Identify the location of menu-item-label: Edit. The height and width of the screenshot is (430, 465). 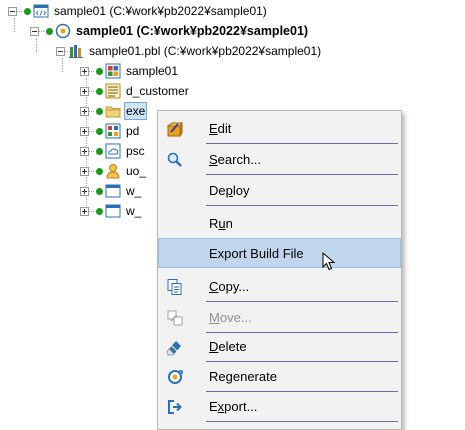
(220, 128).